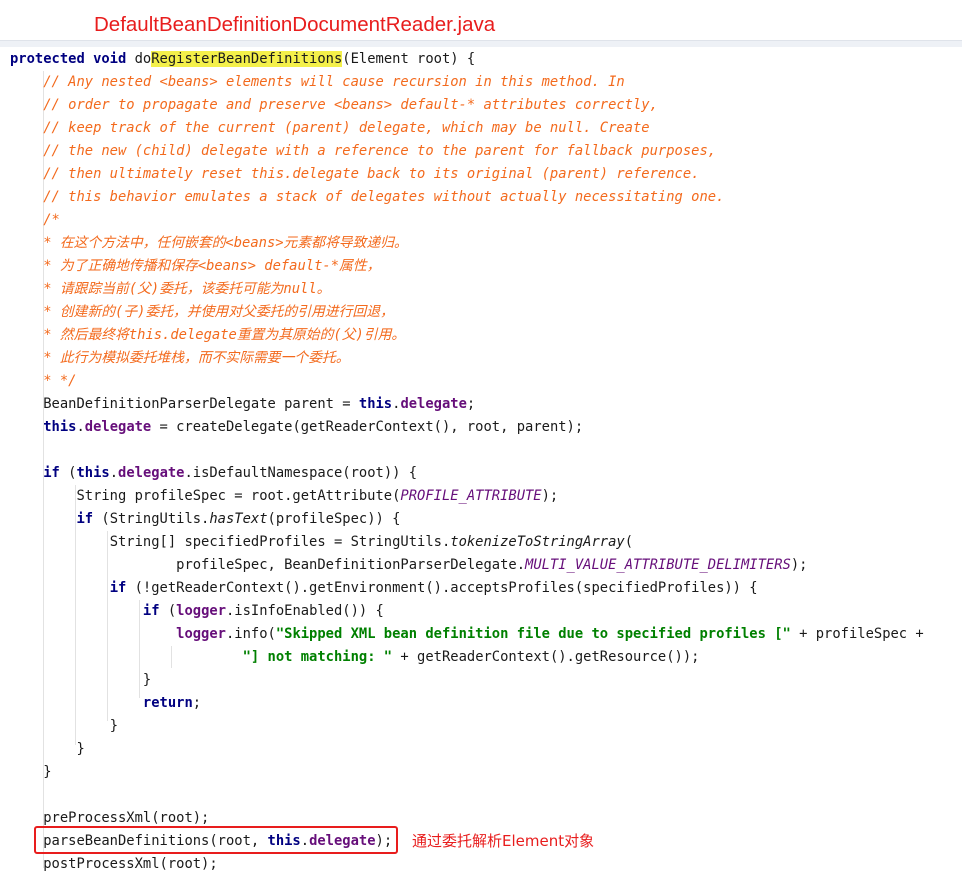  What do you see at coordinates (486, 243) in the screenshot?
I see `code-line: * 在这个方法中，任何嵌套的<beans>元素都将导致递归。` at bounding box center [486, 243].